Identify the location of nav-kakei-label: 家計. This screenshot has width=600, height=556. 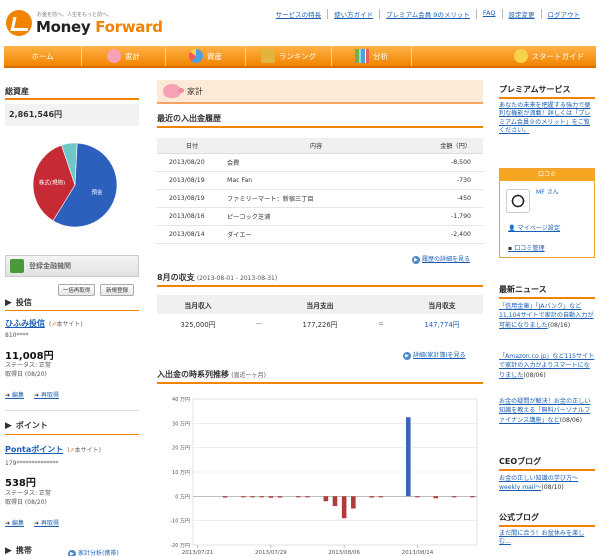
(132, 56).